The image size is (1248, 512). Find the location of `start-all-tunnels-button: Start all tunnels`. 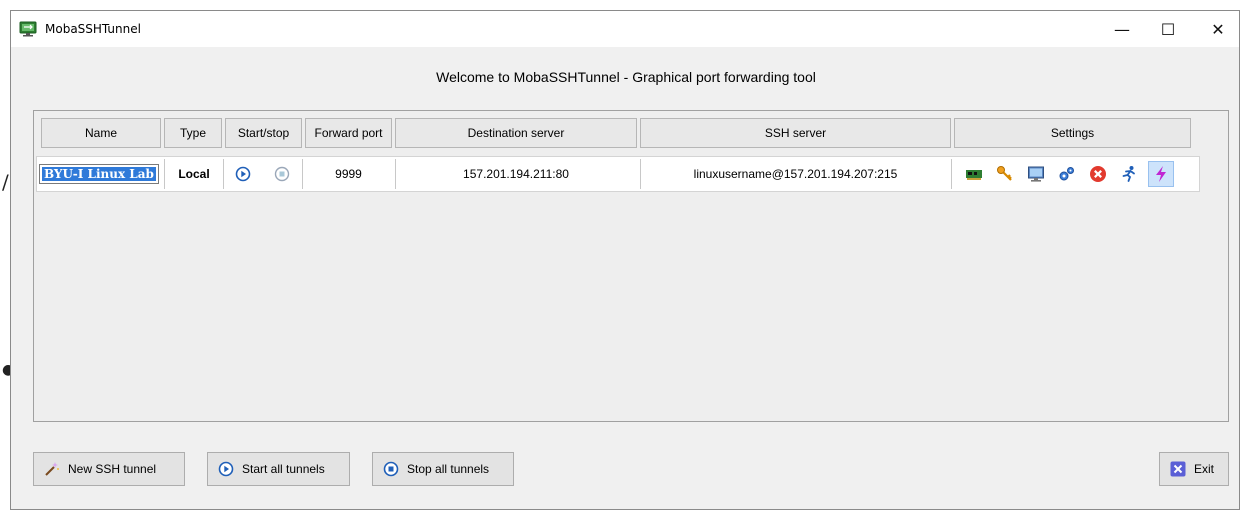

start-all-tunnels-button: Start all tunnels is located at coordinates (278, 469).